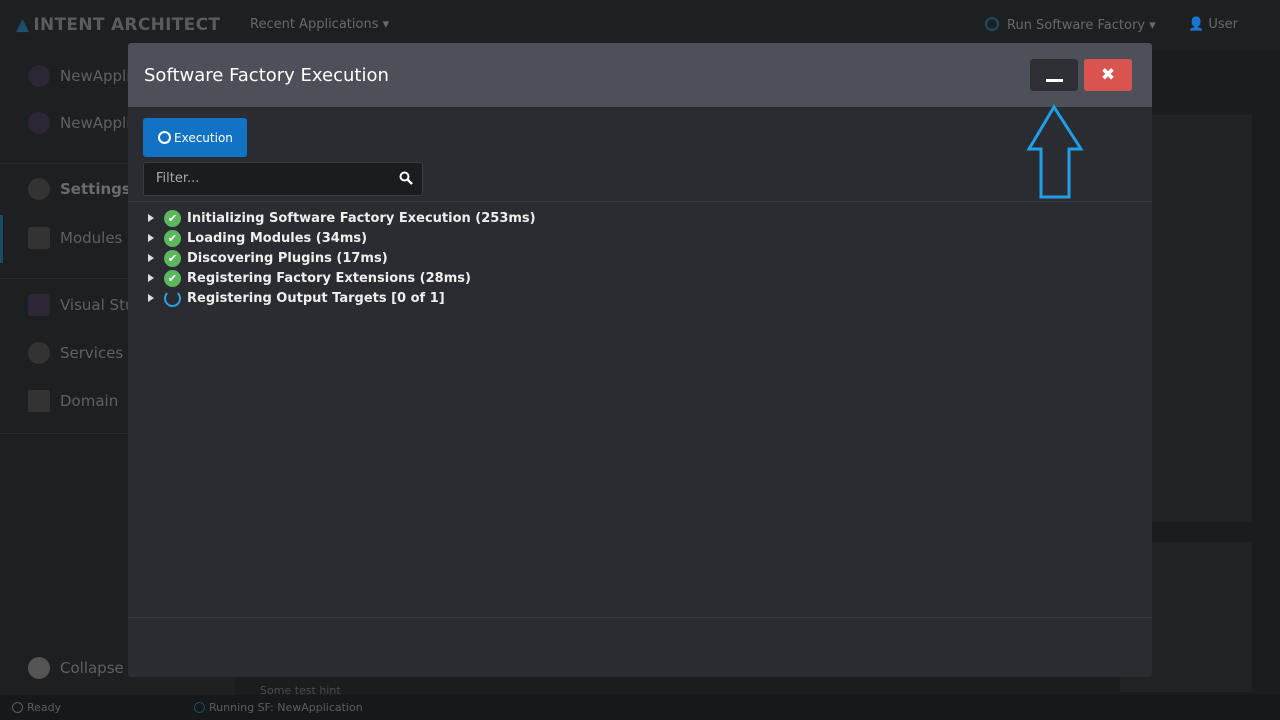 The image size is (1280, 720). I want to click on status-ready: Ready, so click(36, 707).